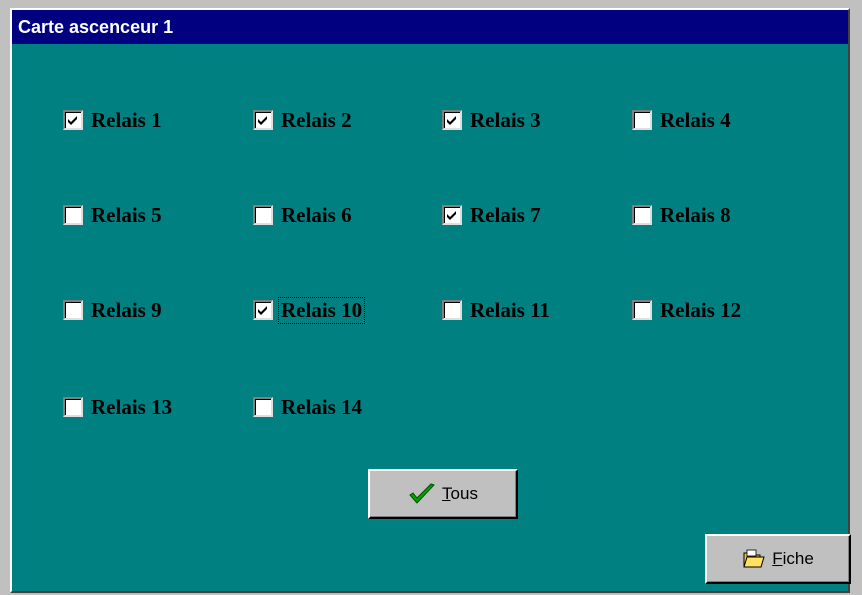 The image size is (862, 595). Describe the element at coordinates (316, 215) in the screenshot. I see `checkbox-label: Relais 6` at that location.